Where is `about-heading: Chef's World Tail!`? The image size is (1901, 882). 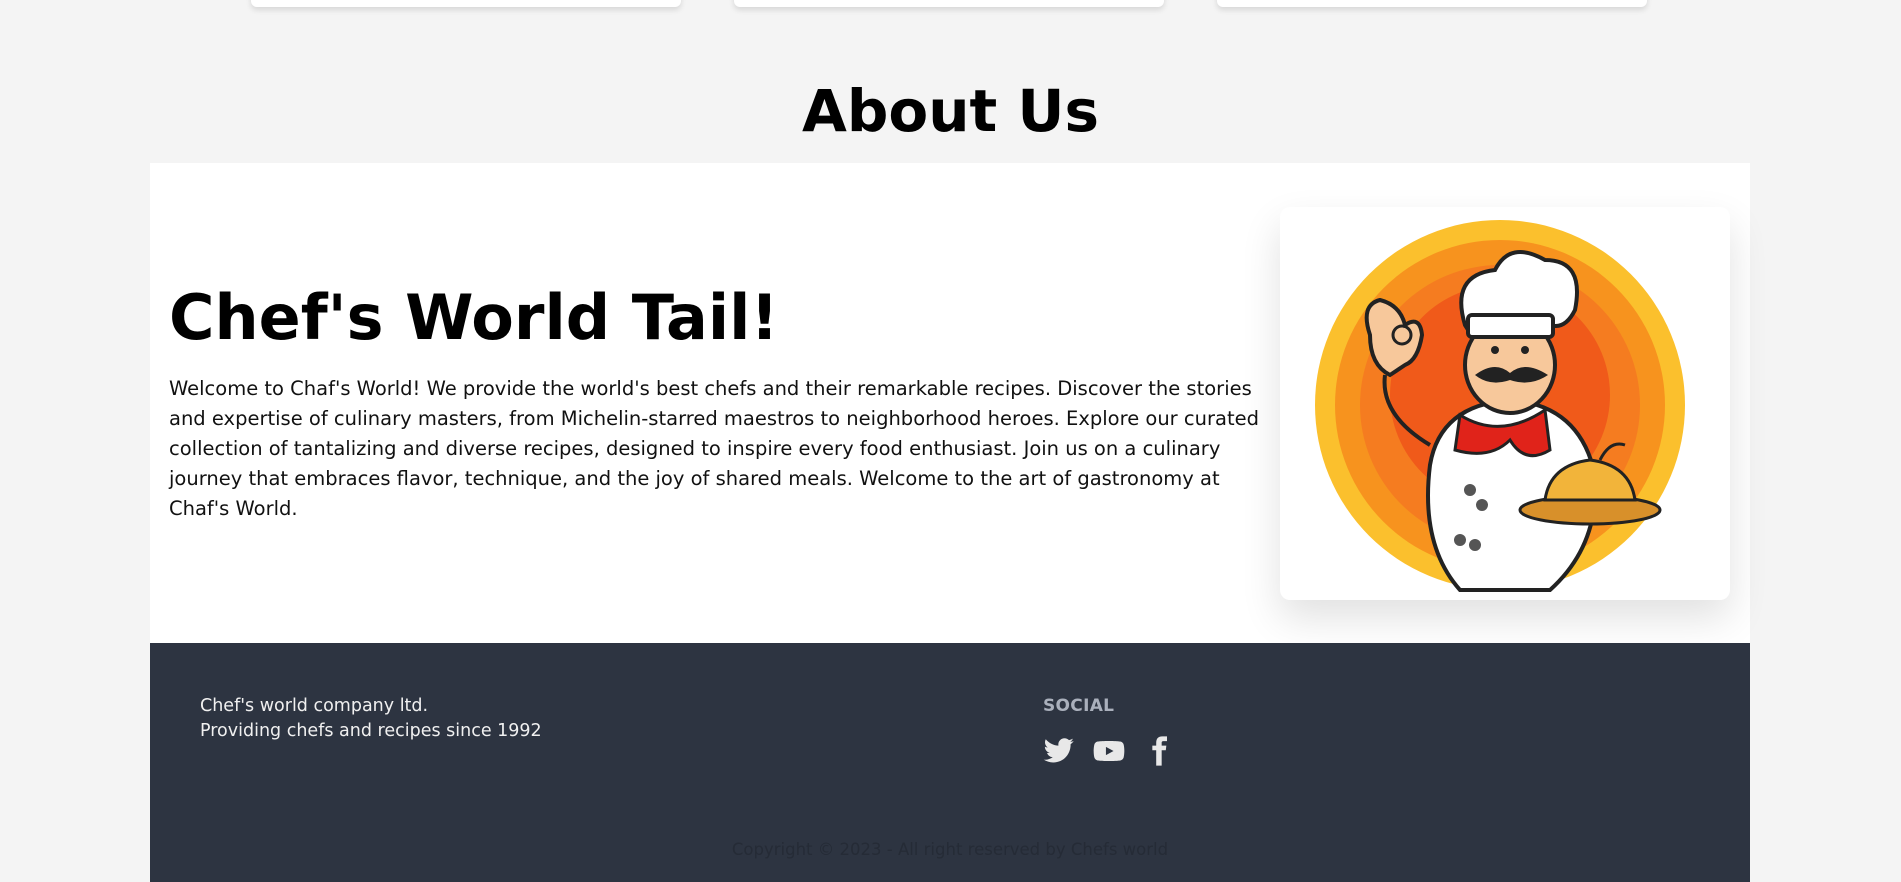 about-heading: Chef's World Tail! is located at coordinates (474, 317).